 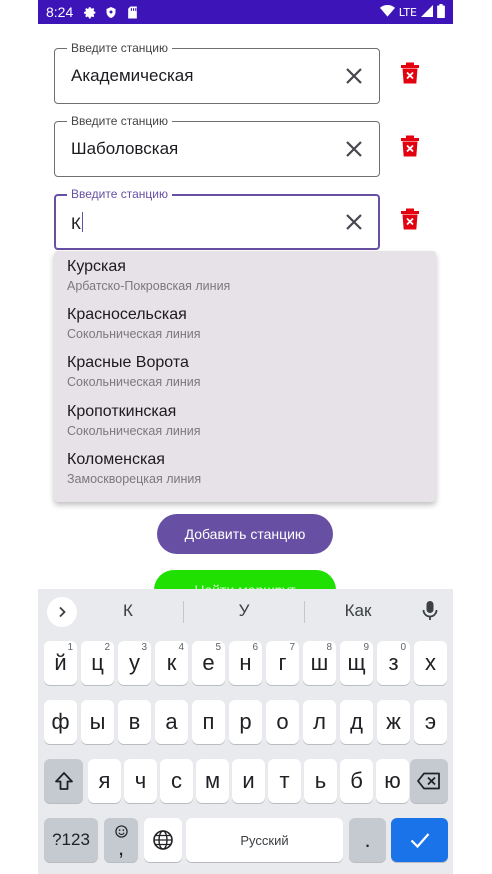 I want to click on shift-icon, so click(x=63, y=781).